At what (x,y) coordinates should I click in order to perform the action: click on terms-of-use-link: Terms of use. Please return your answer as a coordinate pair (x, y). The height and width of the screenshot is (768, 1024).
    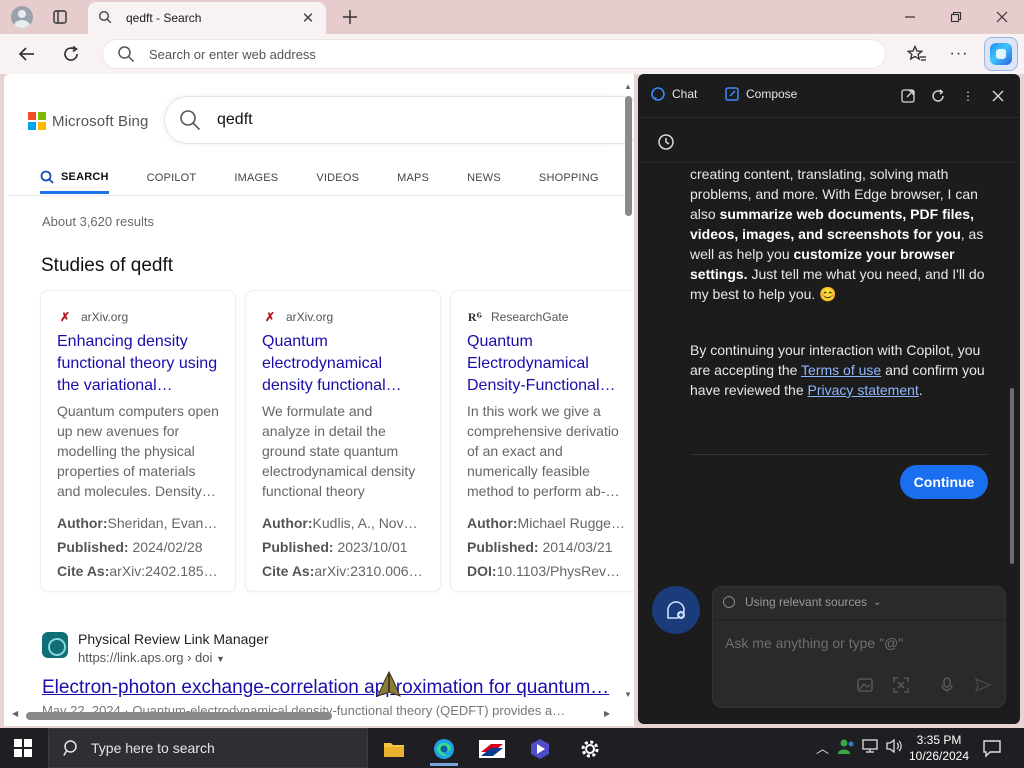
    Looking at the image, I should click on (841, 370).